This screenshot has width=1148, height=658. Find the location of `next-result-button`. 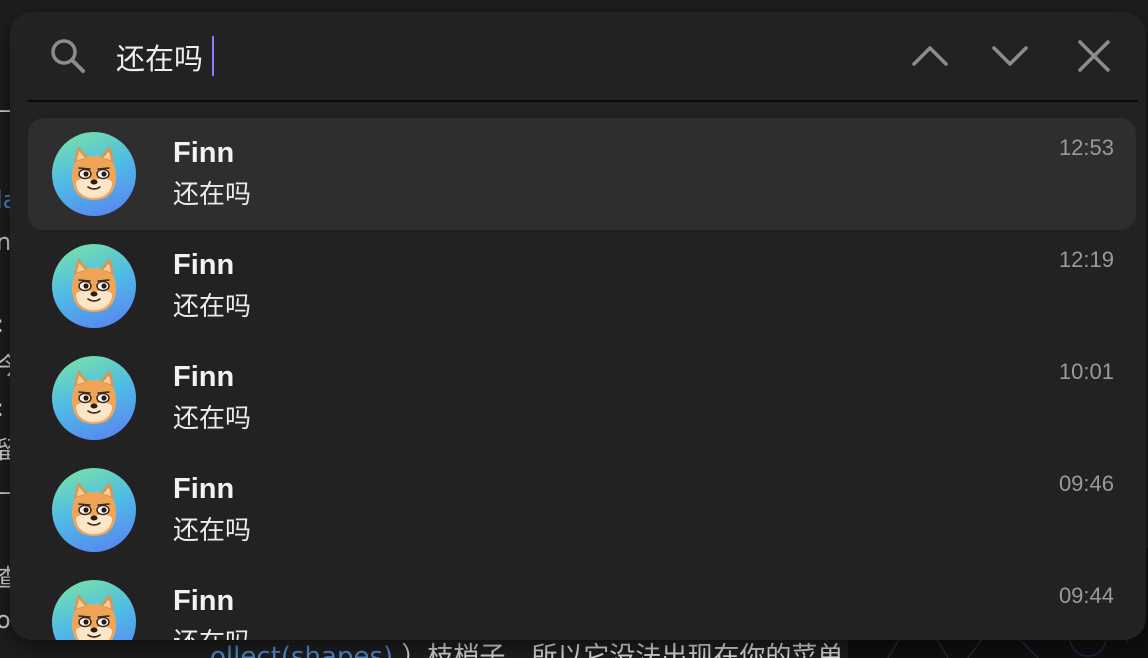

next-result-button is located at coordinates (1010, 56).